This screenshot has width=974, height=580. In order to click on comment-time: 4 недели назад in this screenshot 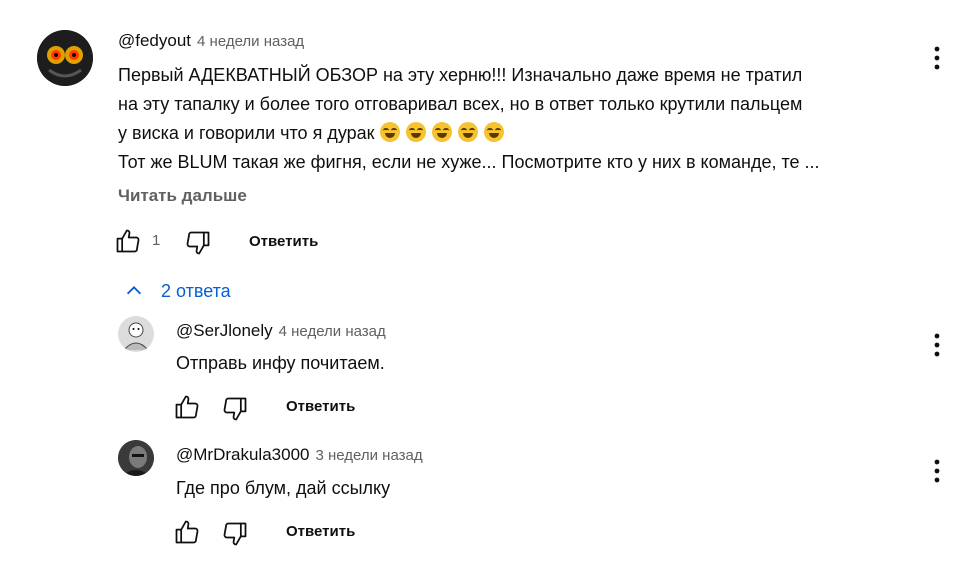, I will do `click(250, 41)`.